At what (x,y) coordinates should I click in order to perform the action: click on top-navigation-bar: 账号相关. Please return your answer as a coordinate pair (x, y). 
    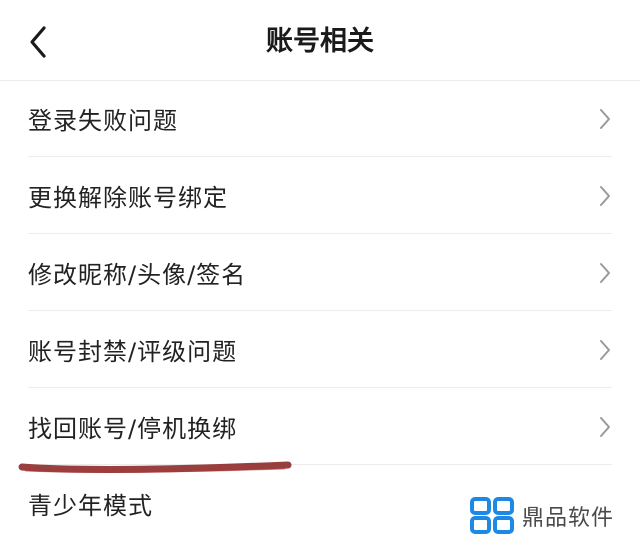
    Looking at the image, I should click on (320, 40).